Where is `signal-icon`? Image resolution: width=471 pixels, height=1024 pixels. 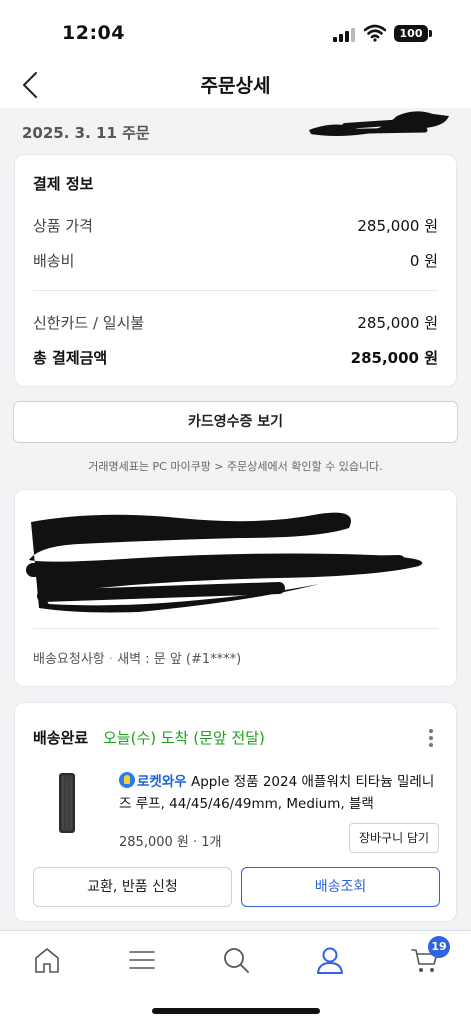
signal-icon is located at coordinates (344, 35).